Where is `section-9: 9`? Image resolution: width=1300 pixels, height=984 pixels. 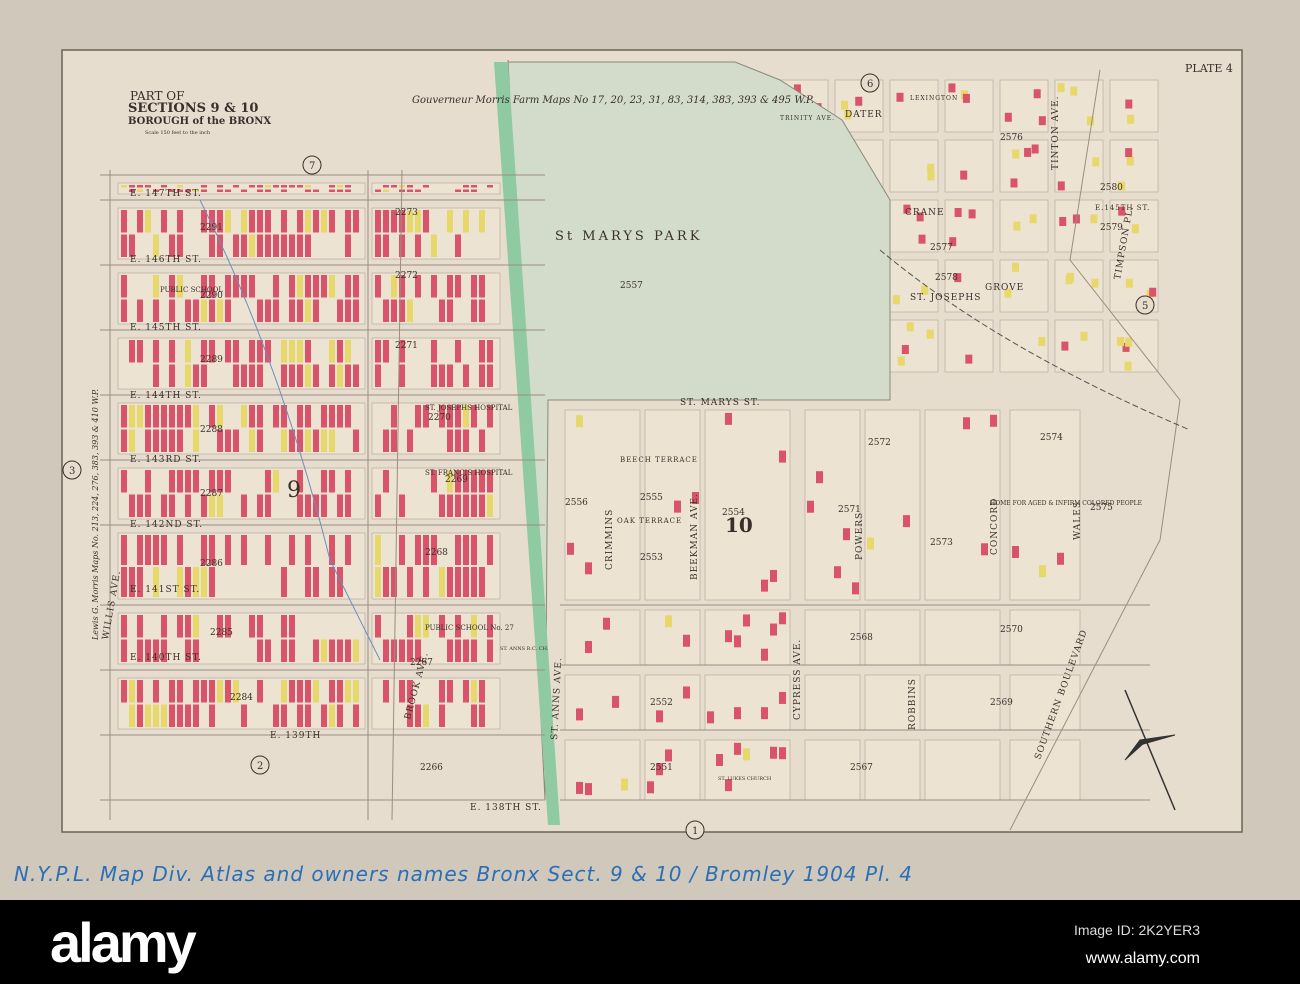
section-9: 9 is located at coordinates (294, 490).